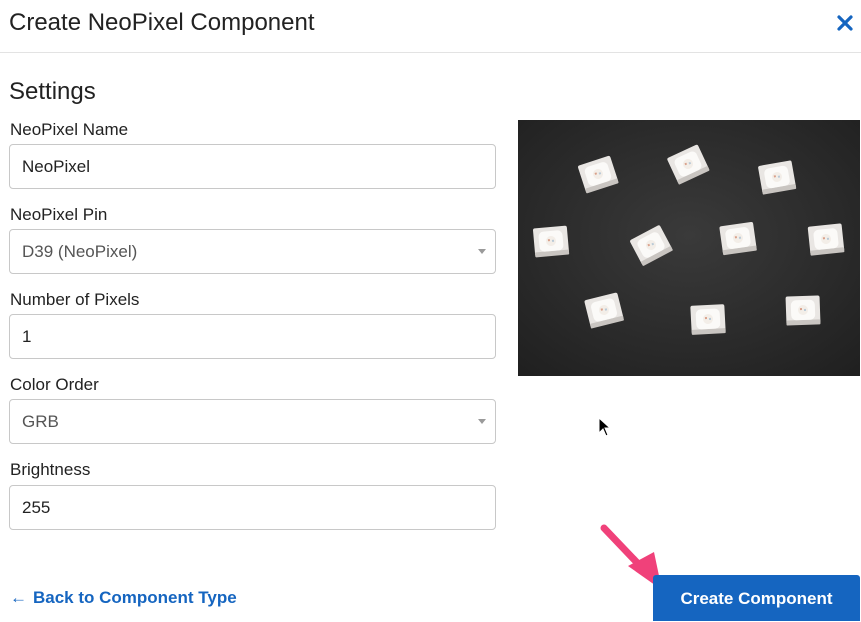 This screenshot has height=622, width=861. What do you see at coordinates (18, 597) in the screenshot?
I see `arrow-left-icon: ←` at bounding box center [18, 597].